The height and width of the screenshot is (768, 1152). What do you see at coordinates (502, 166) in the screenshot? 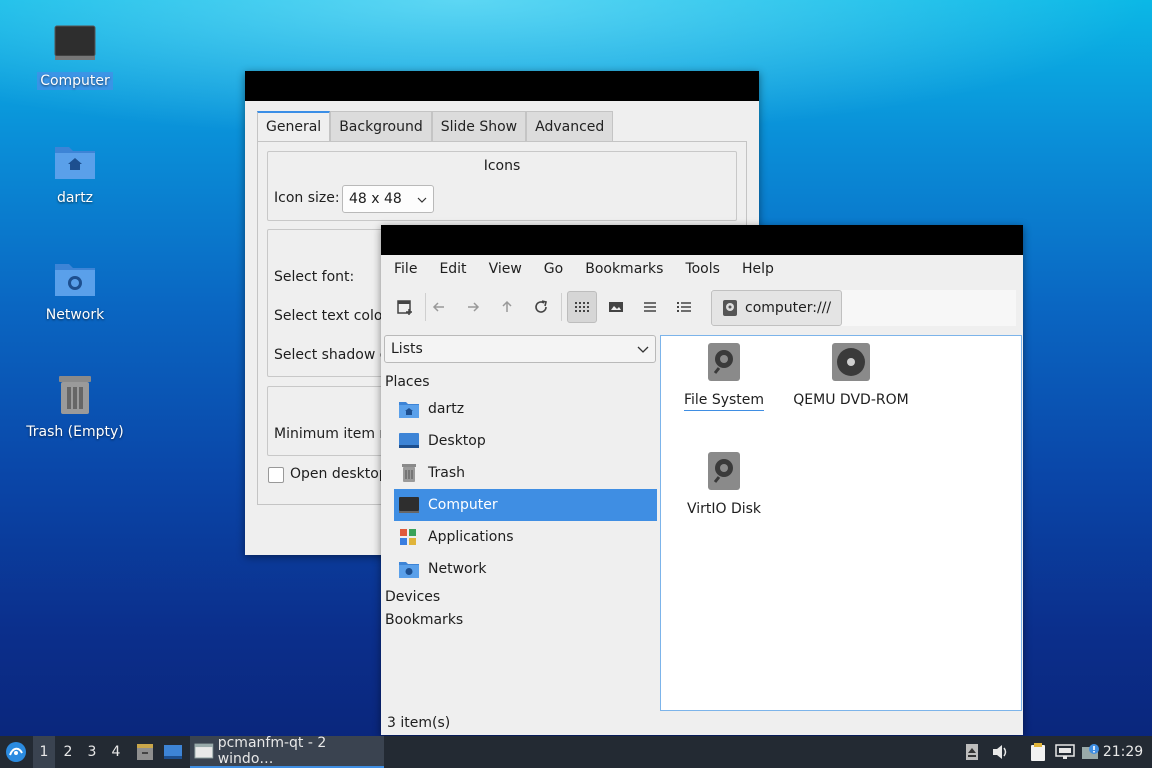
I see `icons-group-title: Icons` at bounding box center [502, 166].